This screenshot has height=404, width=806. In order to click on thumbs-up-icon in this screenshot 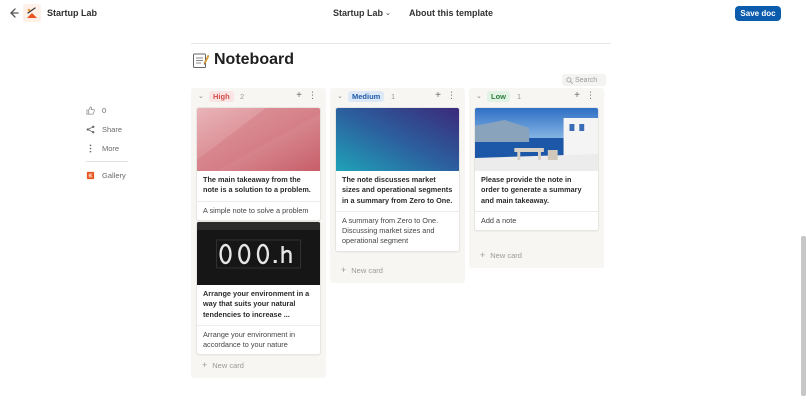, I will do `click(90, 110)`.